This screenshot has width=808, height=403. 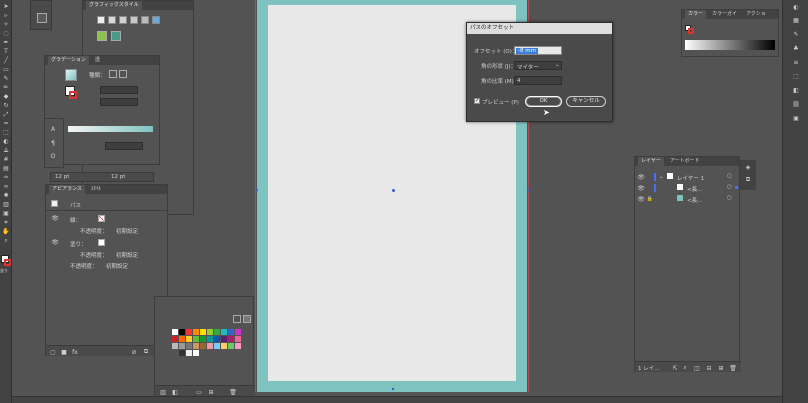 What do you see at coordinates (796, 7) in the screenshot?
I see `color-icon: ◐` at bounding box center [796, 7].